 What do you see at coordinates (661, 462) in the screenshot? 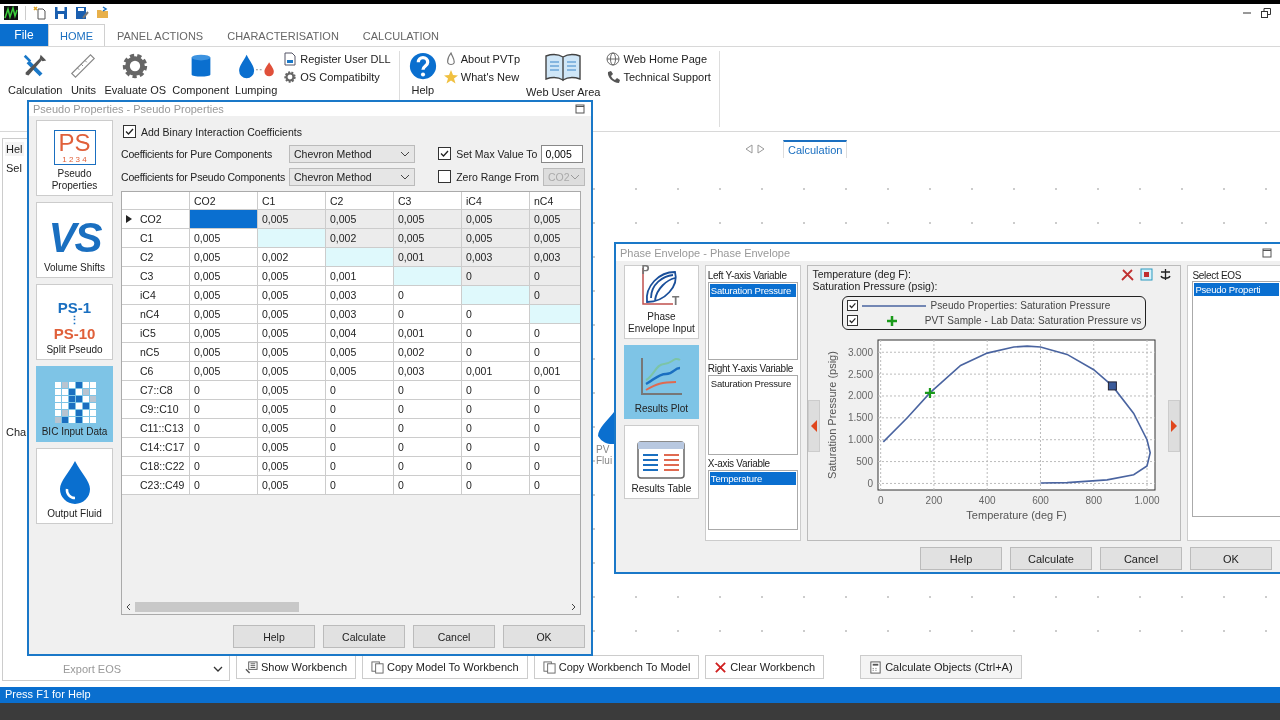
I see `nav-tile: Results Table` at bounding box center [661, 462].